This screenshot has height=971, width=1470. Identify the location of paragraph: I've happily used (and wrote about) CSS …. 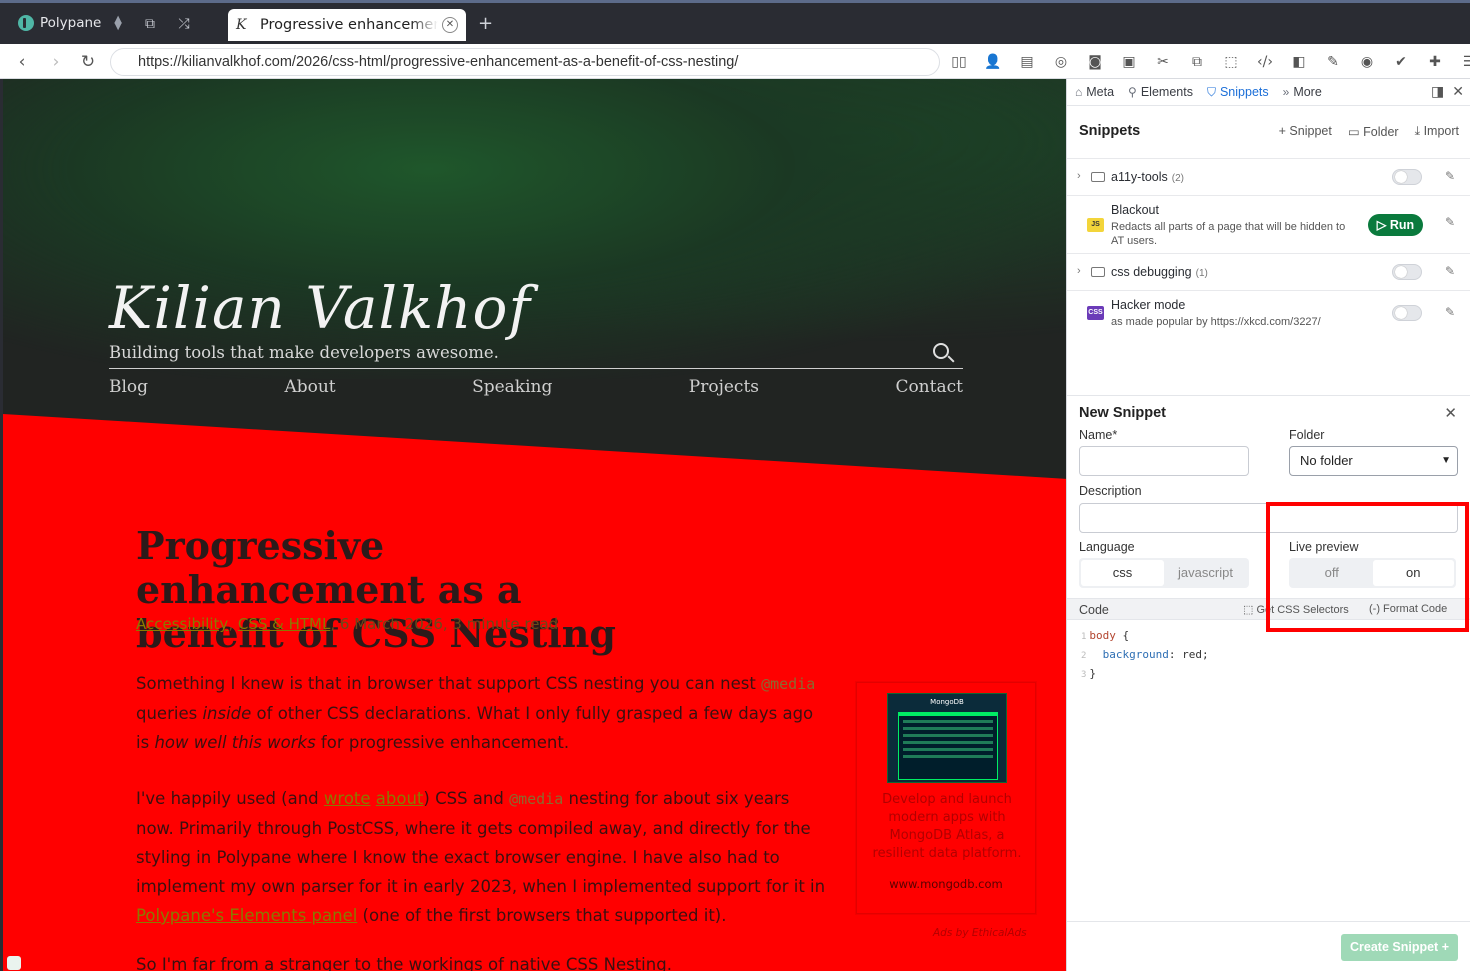
(481, 857).